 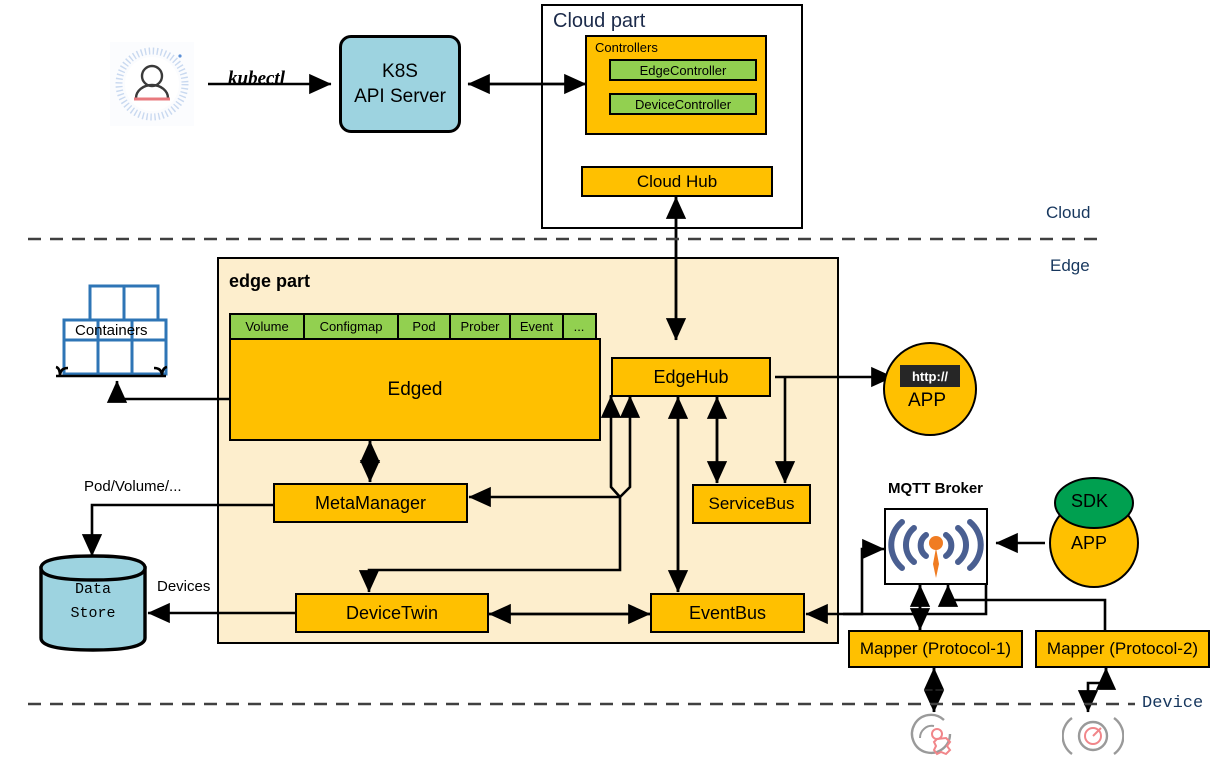 What do you see at coordinates (400, 96) in the screenshot?
I see `k8s-api-server-line2: API Server` at bounding box center [400, 96].